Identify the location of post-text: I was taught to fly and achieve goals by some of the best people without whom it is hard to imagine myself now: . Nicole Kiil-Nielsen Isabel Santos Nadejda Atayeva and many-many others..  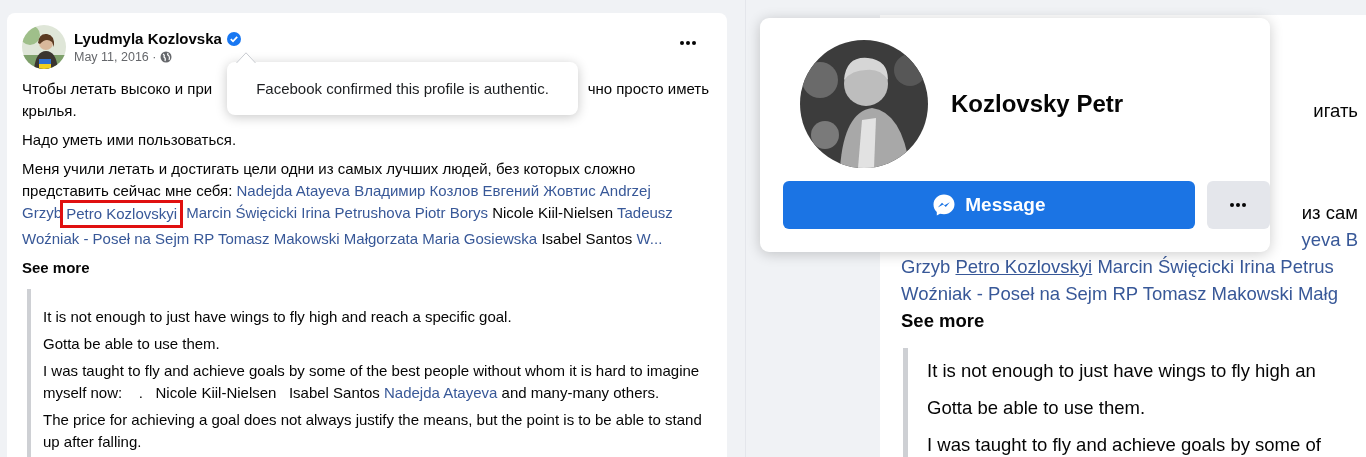
(372, 382).